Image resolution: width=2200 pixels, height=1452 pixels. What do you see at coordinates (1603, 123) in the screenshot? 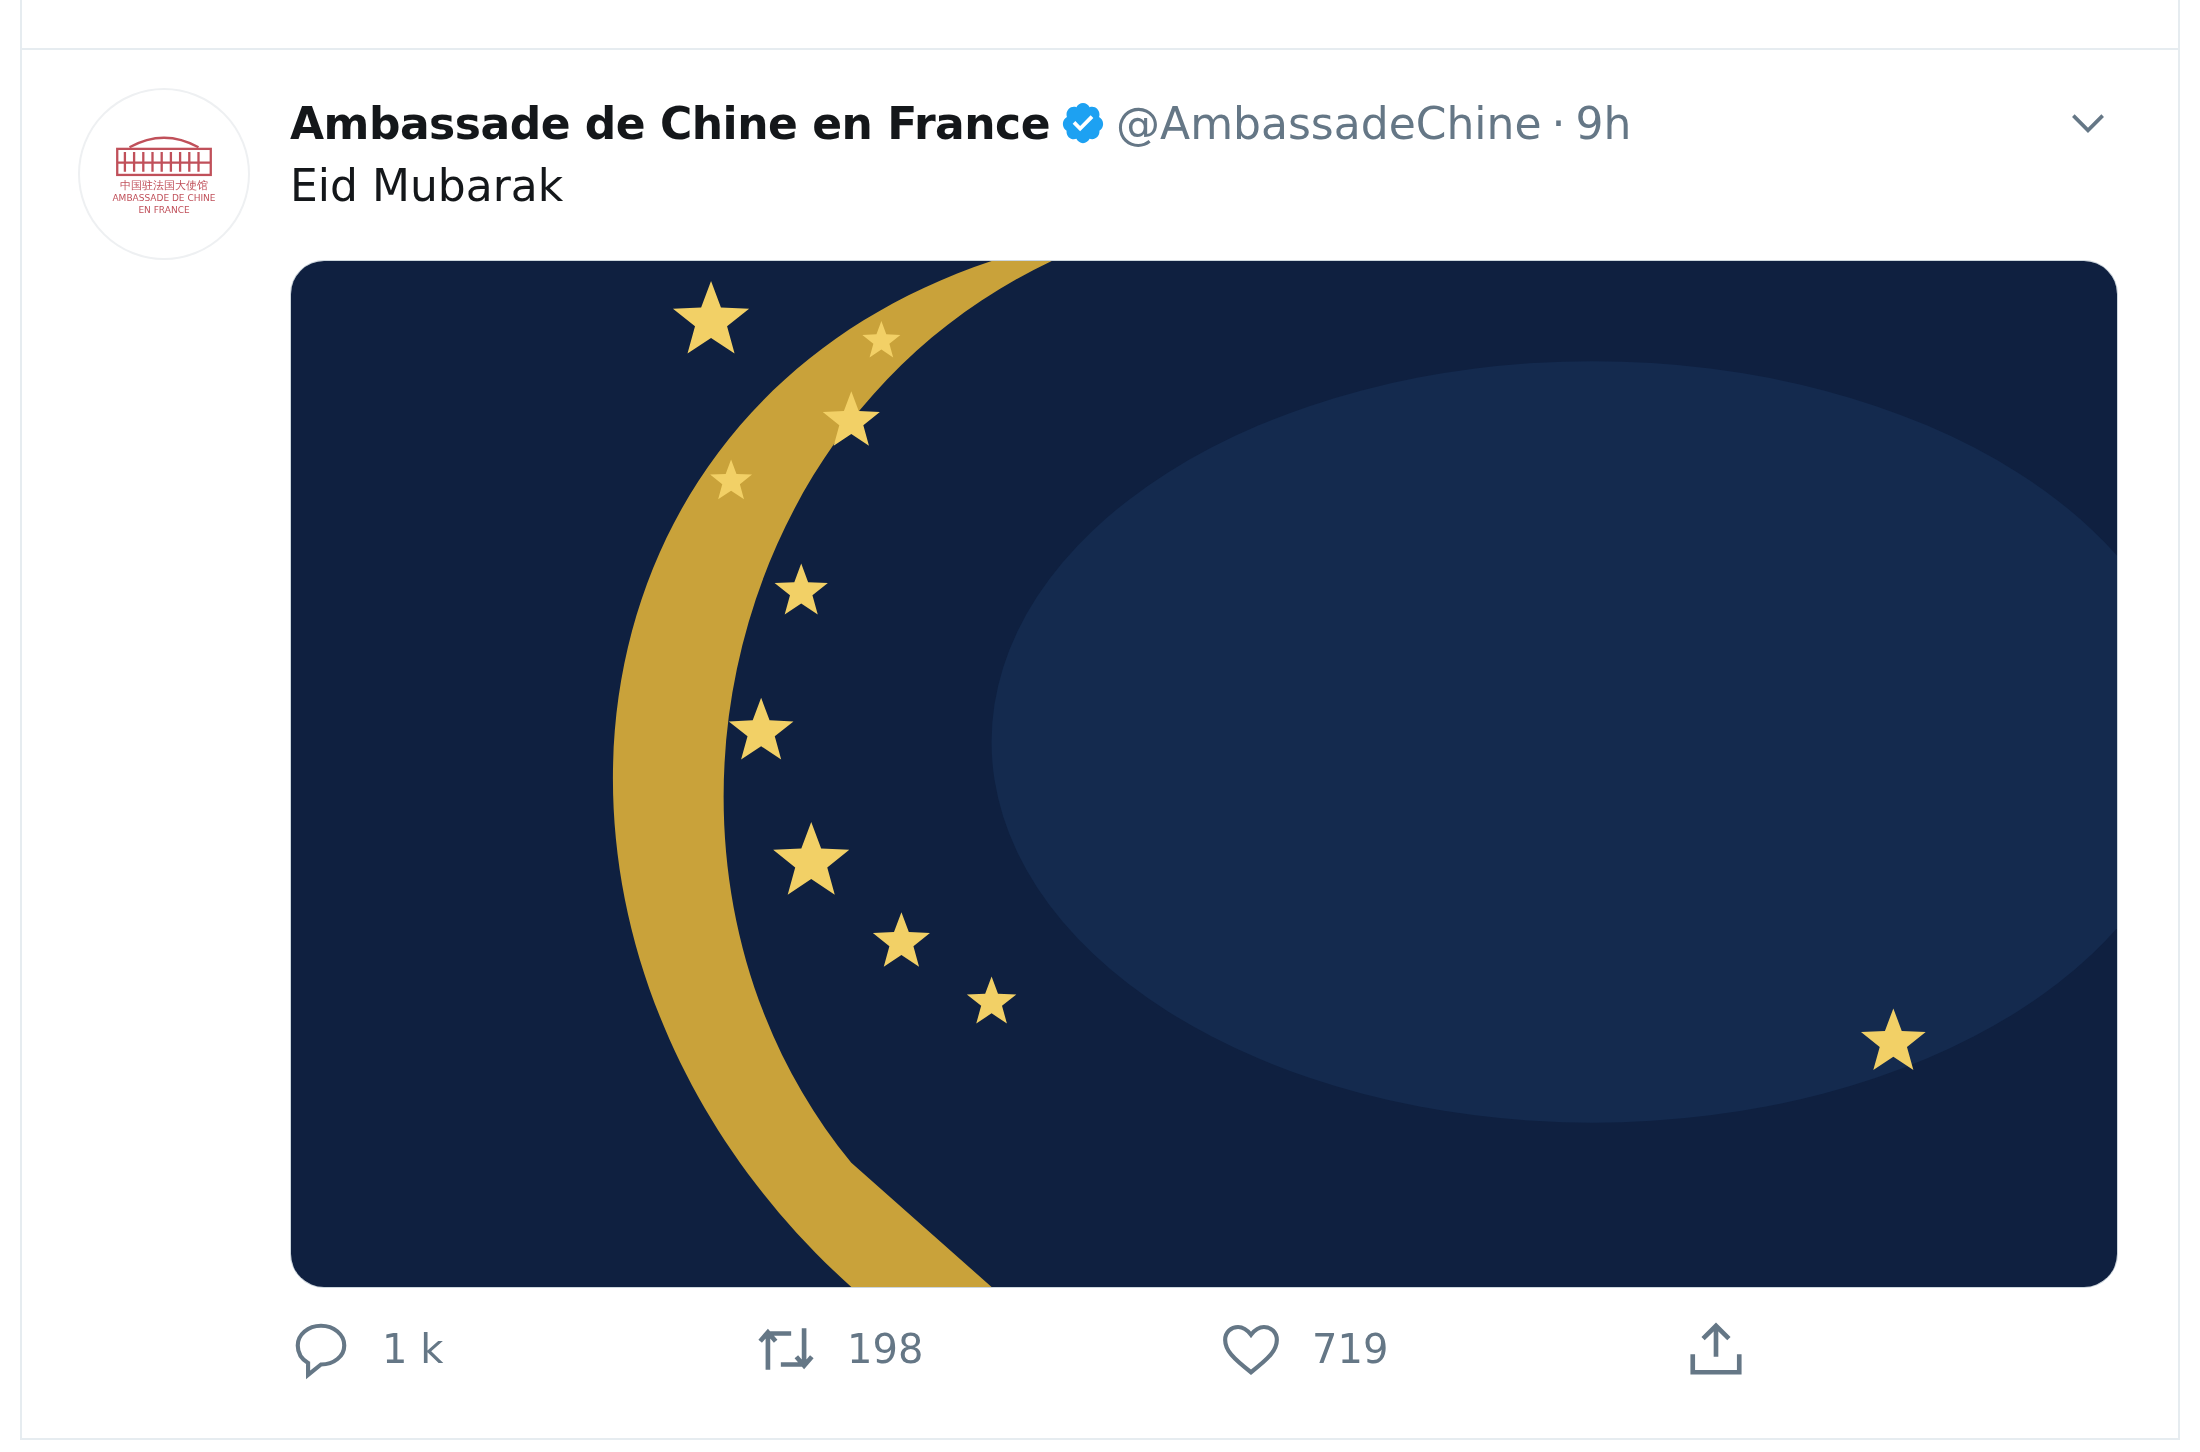
I see `tweet-time: 9h` at bounding box center [1603, 123].